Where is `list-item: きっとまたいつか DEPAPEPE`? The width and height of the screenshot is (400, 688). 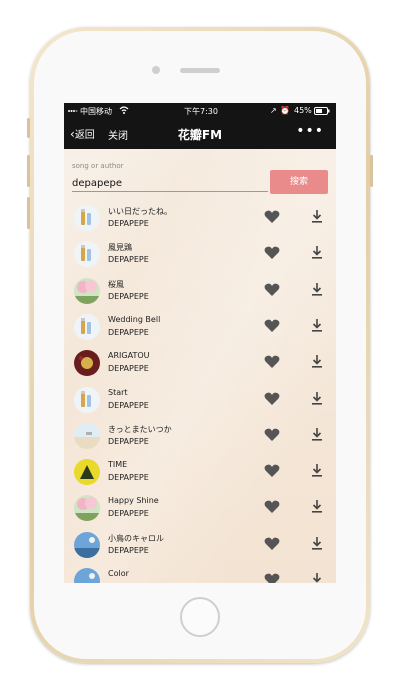 list-item: きっとまたいつか DEPAPEPE is located at coordinates (200, 438).